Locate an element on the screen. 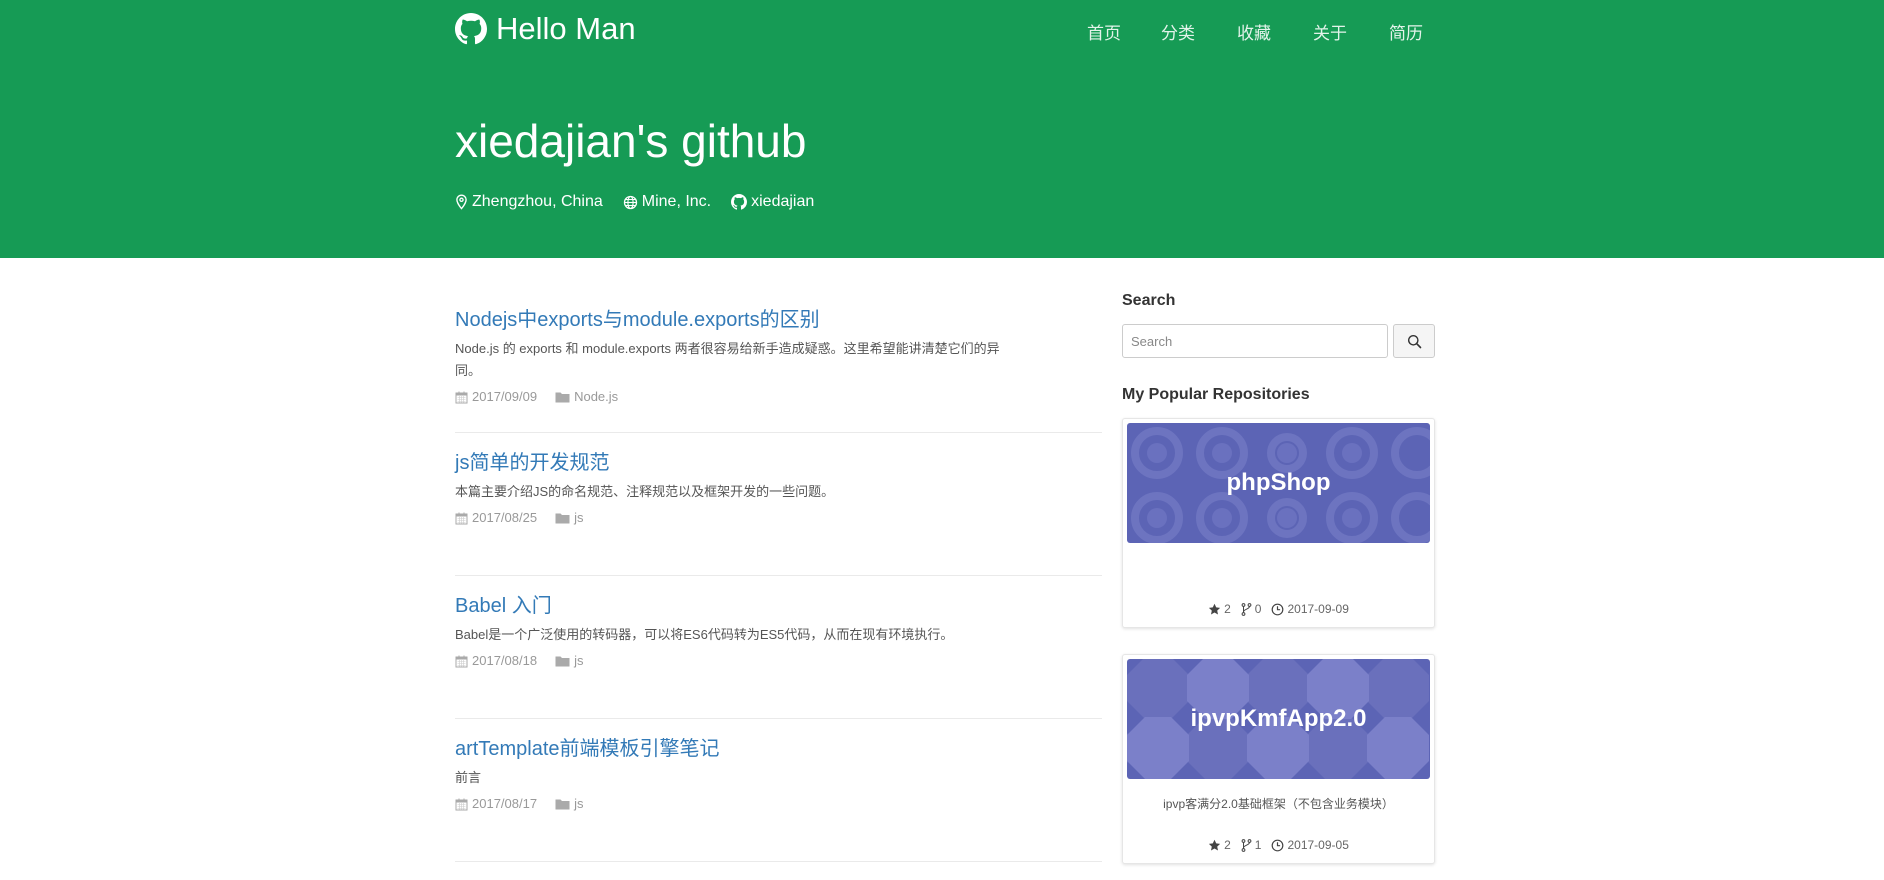 The width and height of the screenshot is (1884, 880). repo-name: phpShop is located at coordinates (1278, 482).